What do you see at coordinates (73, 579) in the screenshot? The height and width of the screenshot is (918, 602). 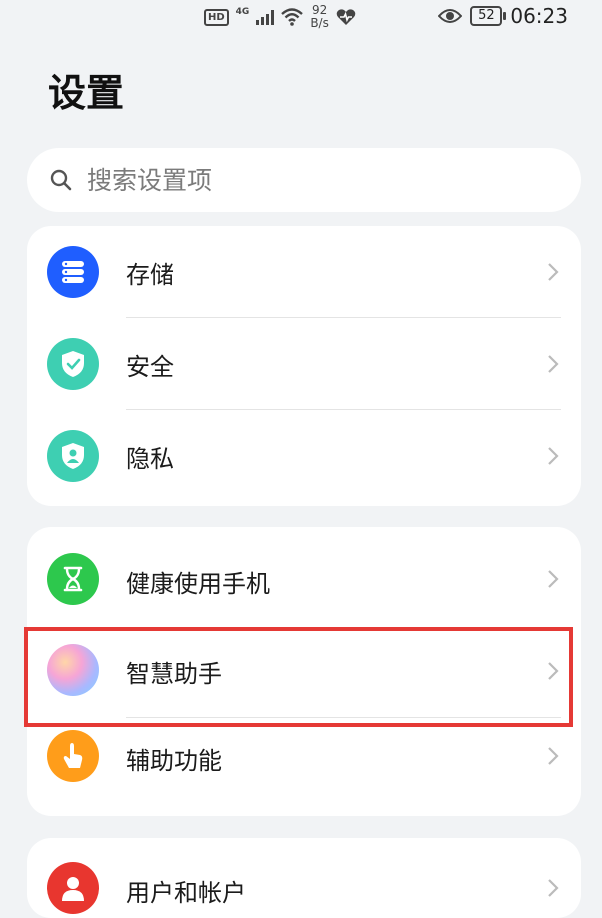 I see `hourglass-icon` at bounding box center [73, 579].